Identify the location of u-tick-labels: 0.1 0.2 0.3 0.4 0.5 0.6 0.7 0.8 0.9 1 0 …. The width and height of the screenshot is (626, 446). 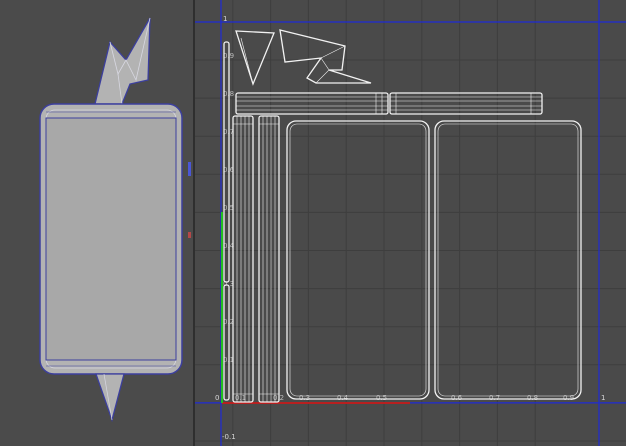
(410, 417).